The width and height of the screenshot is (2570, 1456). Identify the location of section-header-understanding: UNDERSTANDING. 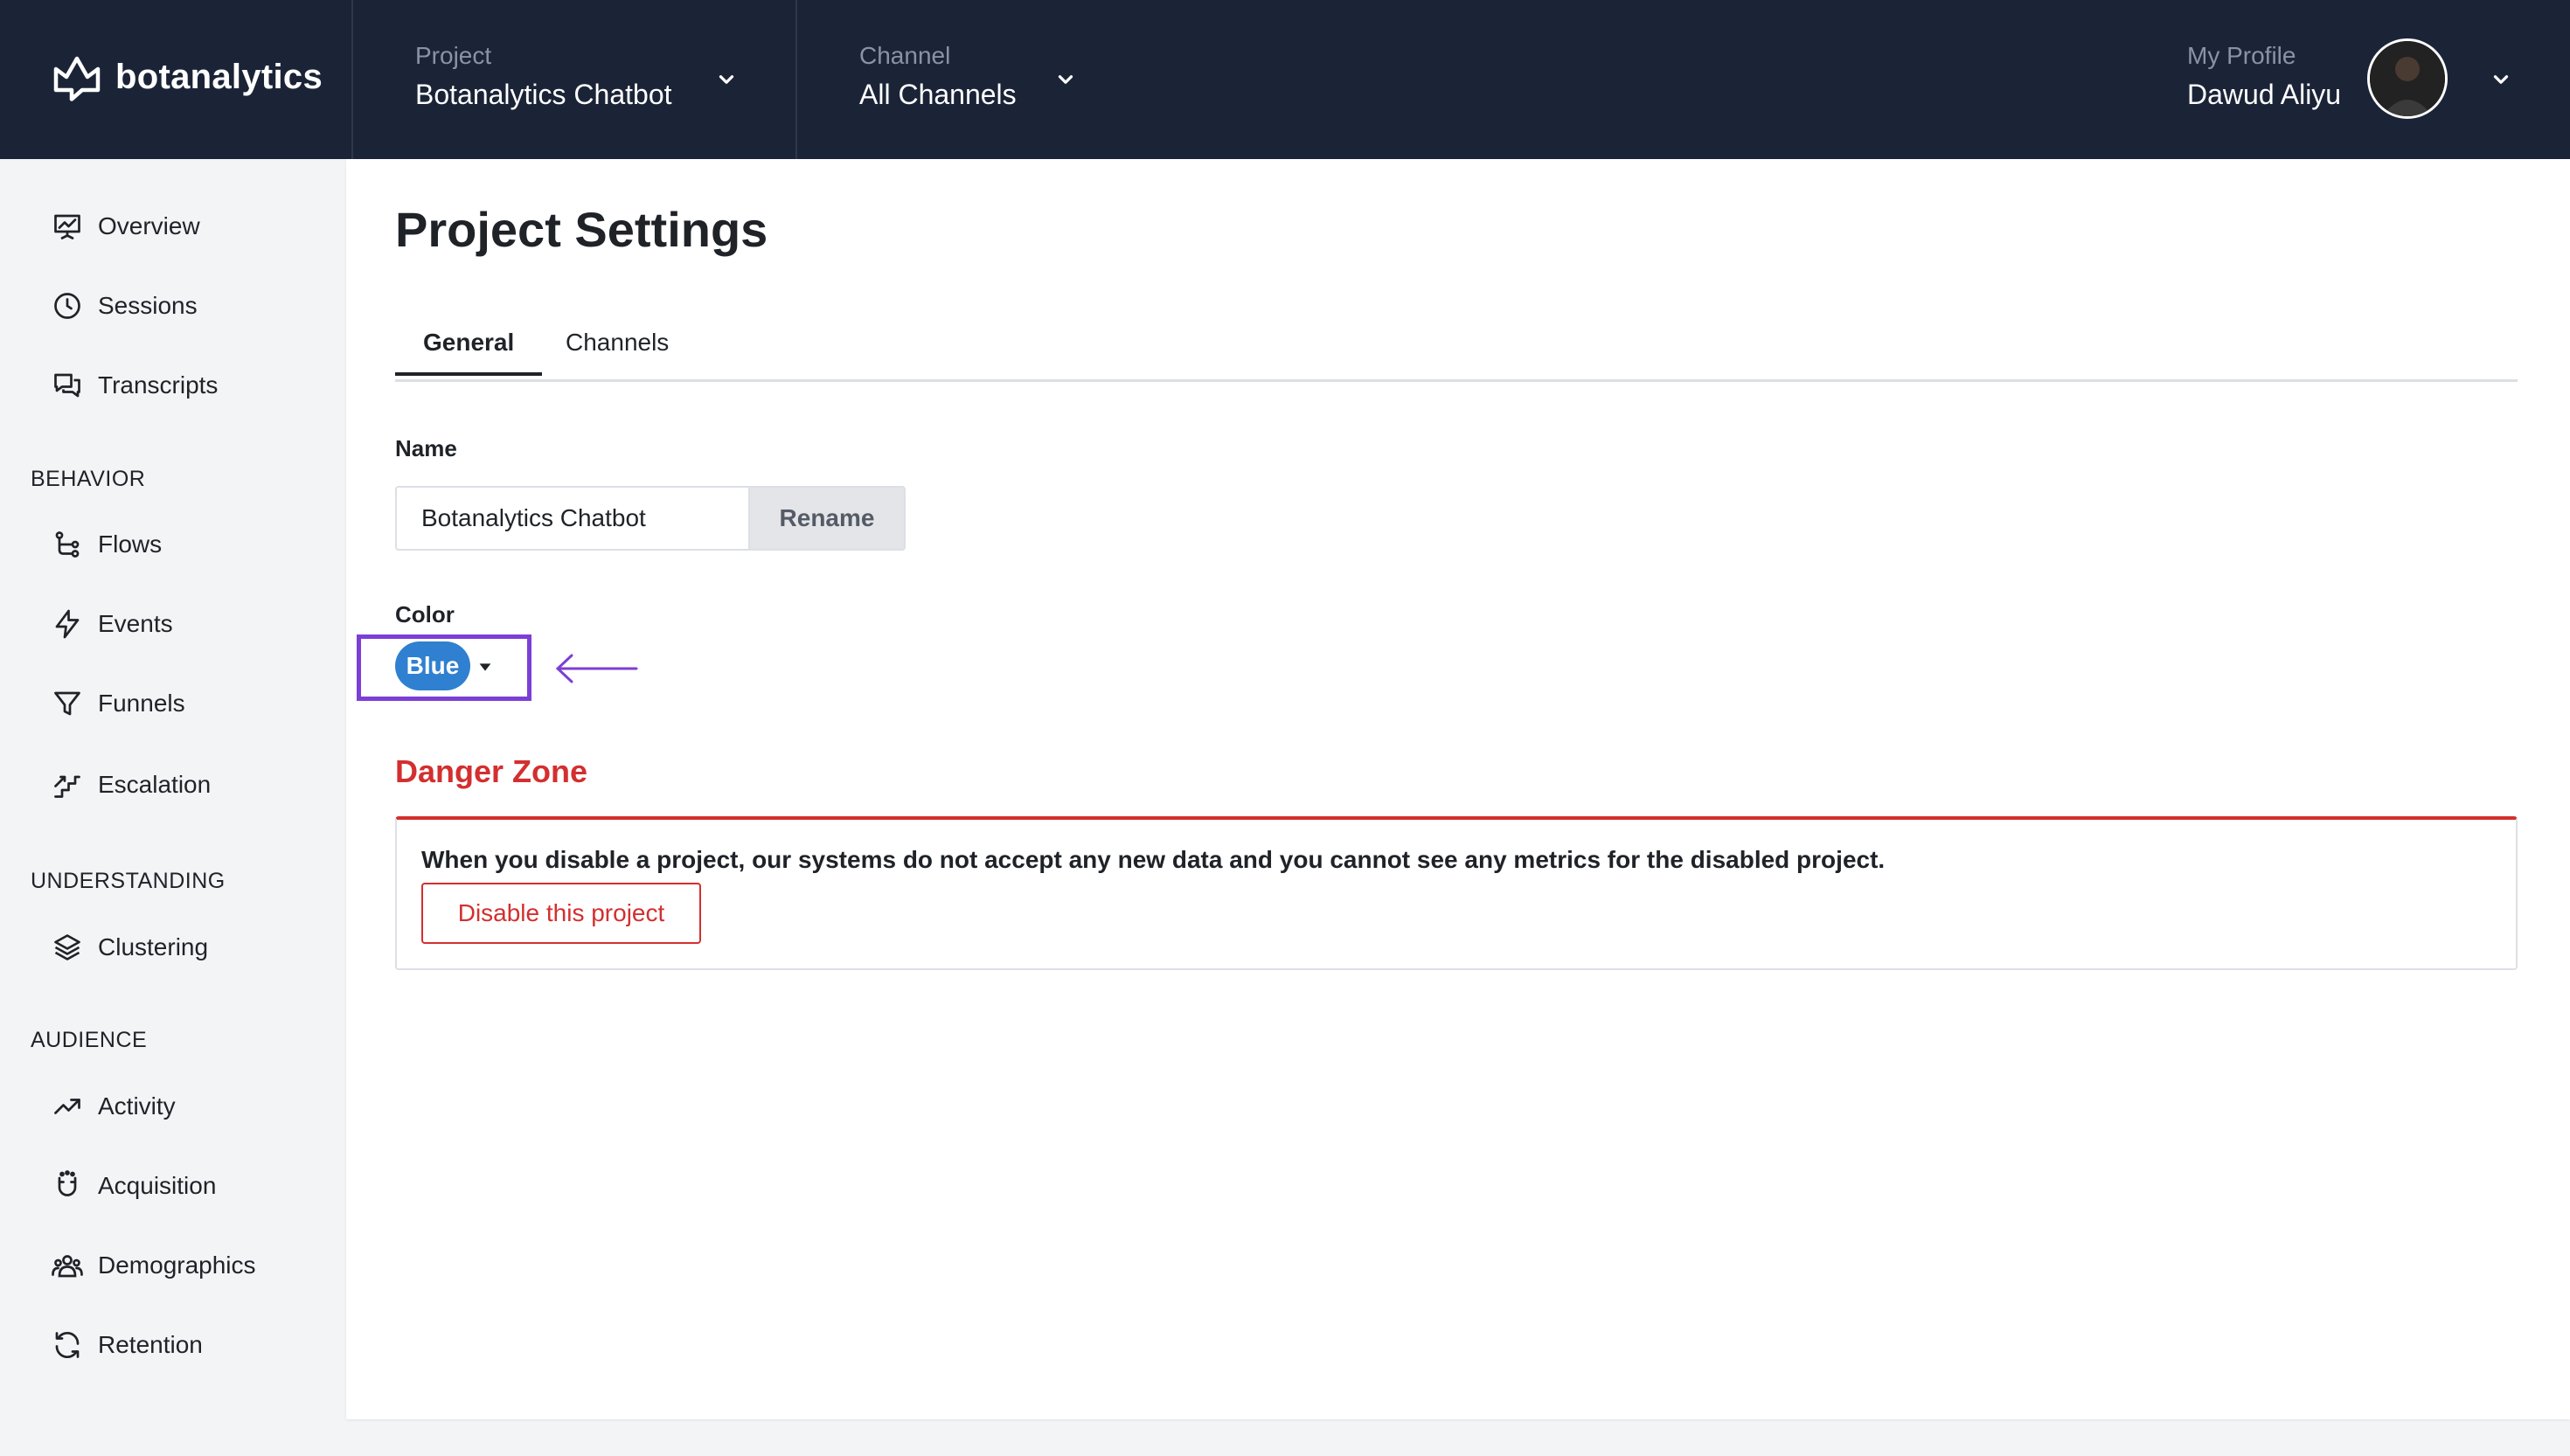
(128, 881).